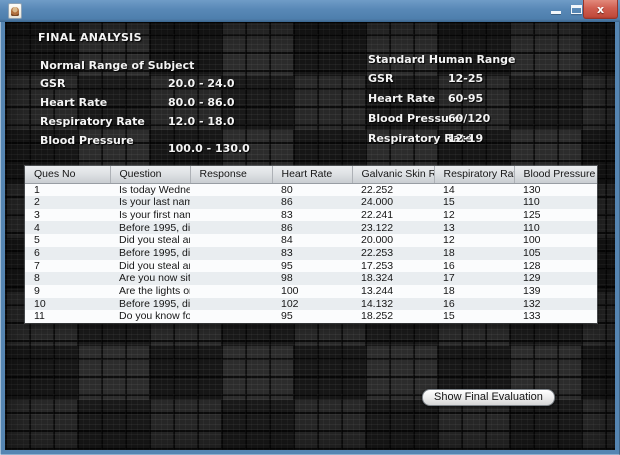  I want to click on table-cell: 22.241, so click(393, 215).